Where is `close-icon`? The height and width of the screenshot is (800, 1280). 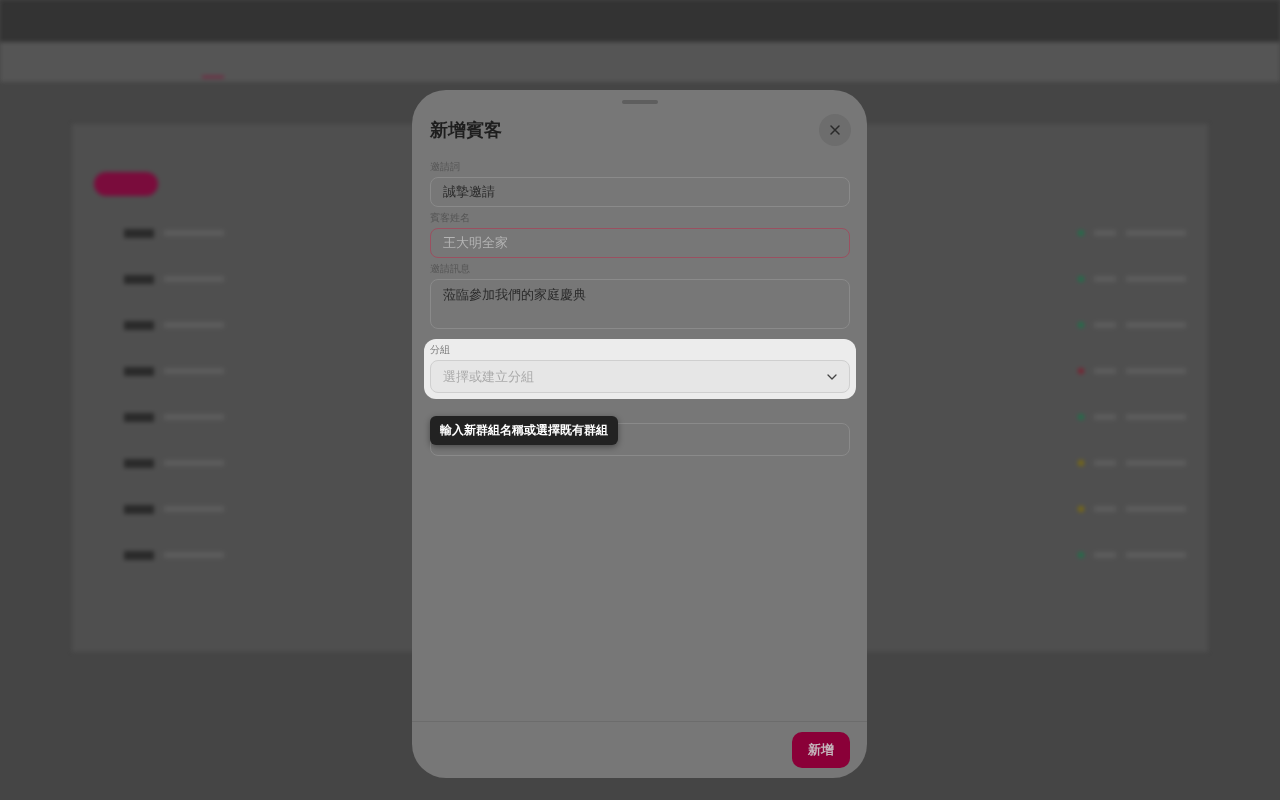 close-icon is located at coordinates (835, 130).